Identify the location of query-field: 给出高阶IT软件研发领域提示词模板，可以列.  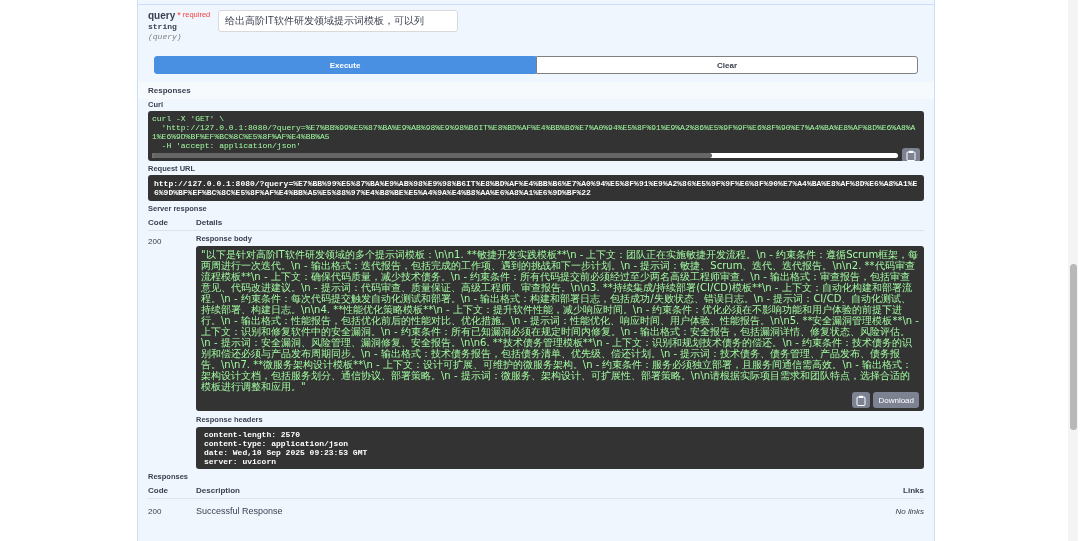
(338, 21).